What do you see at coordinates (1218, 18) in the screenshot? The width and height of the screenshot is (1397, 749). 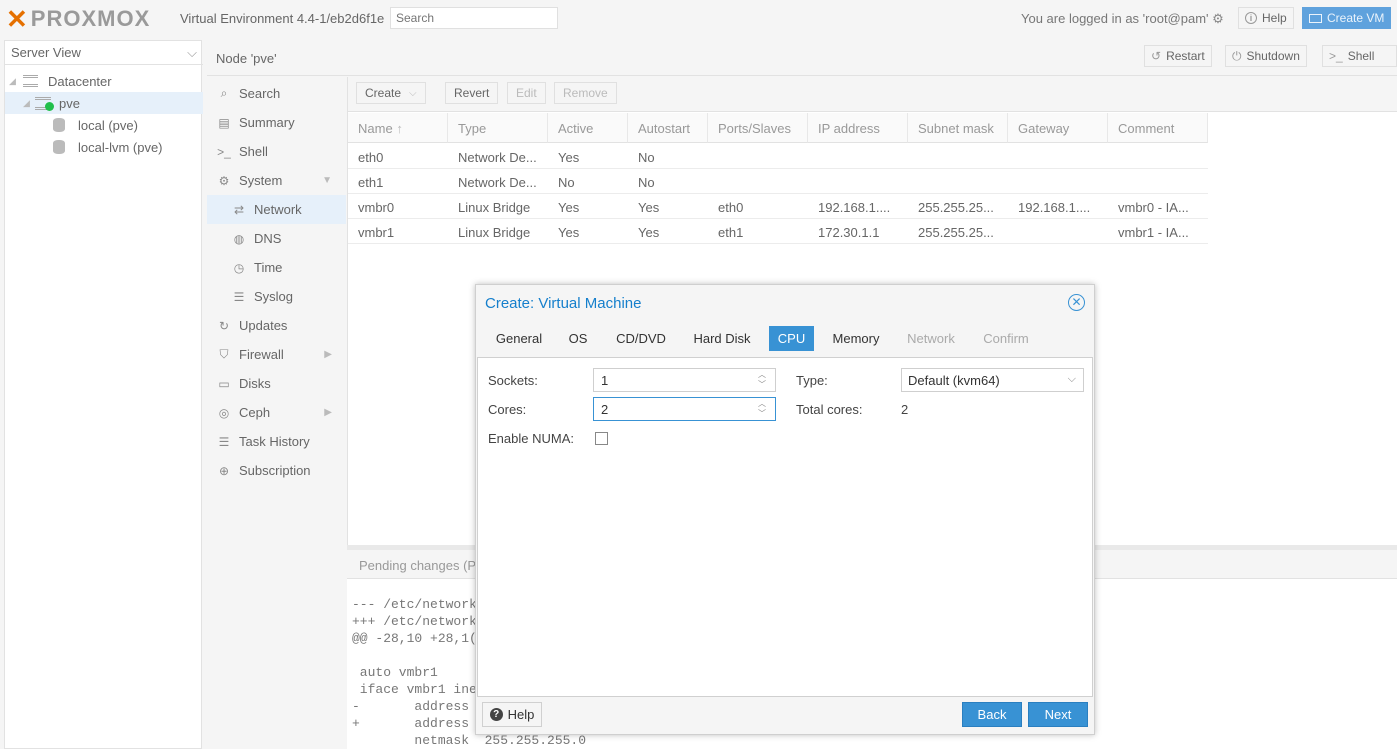 I see `gear-icon: ⚙` at bounding box center [1218, 18].